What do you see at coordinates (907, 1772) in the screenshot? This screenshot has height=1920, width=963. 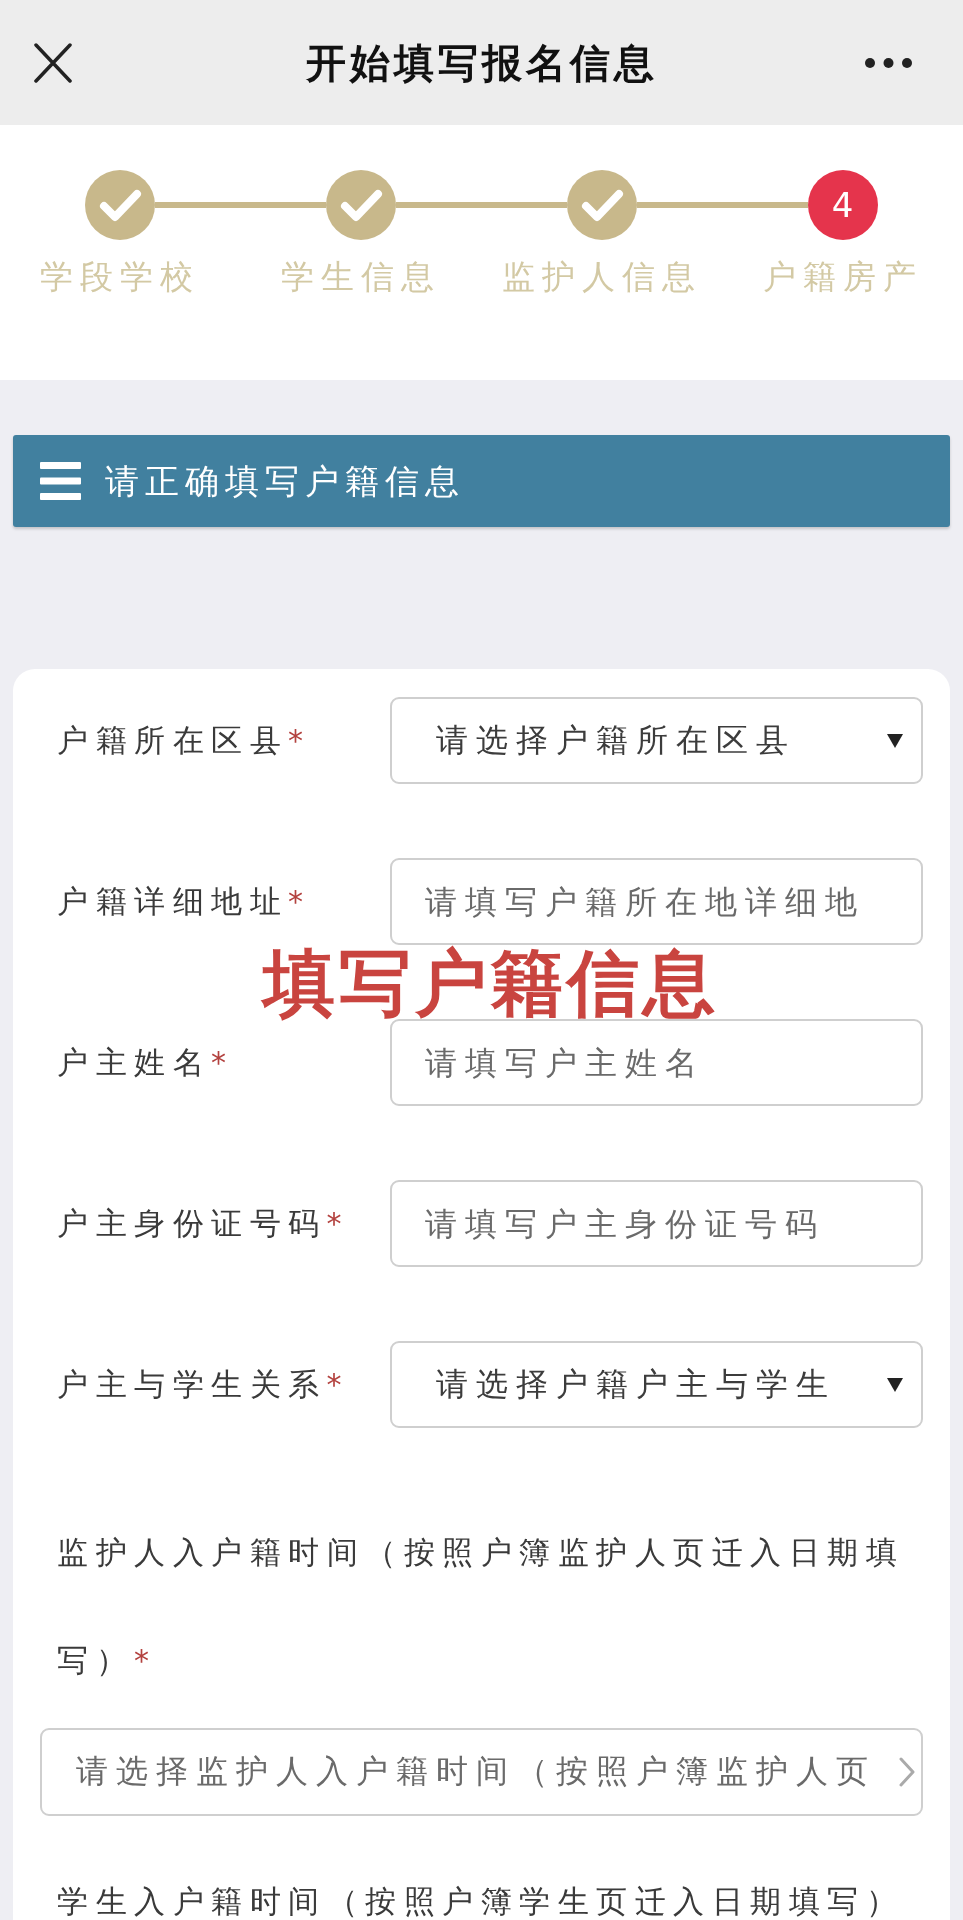 I see `chevron-right-icon` at bounding box center [907, 1772].